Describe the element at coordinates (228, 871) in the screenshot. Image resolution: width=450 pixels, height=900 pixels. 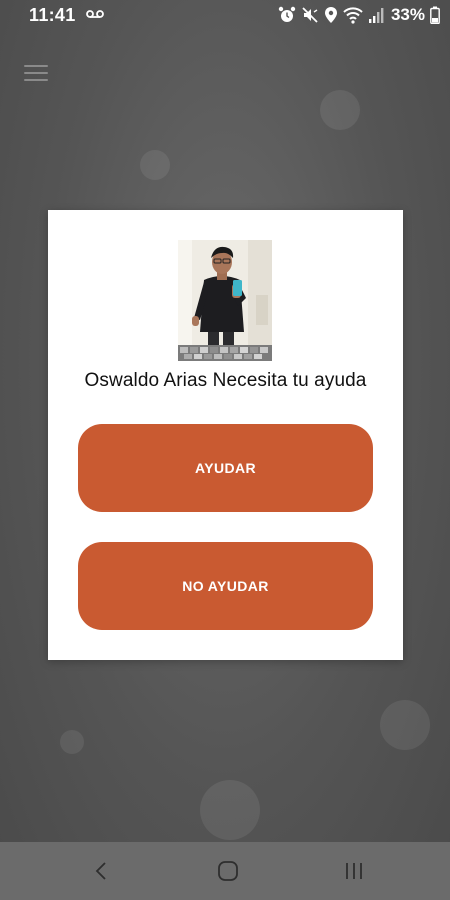
I see `home-icon` at that location.